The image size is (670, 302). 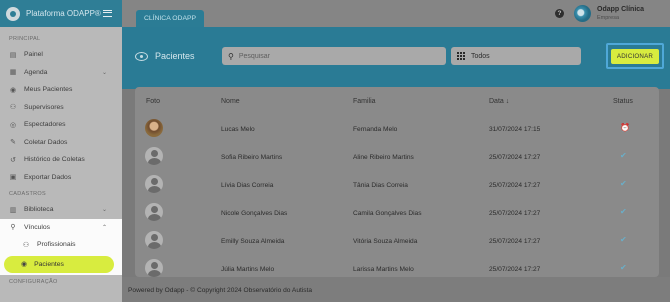 I want to click on clock-icon: ⏰, so click(x=625, y=127).